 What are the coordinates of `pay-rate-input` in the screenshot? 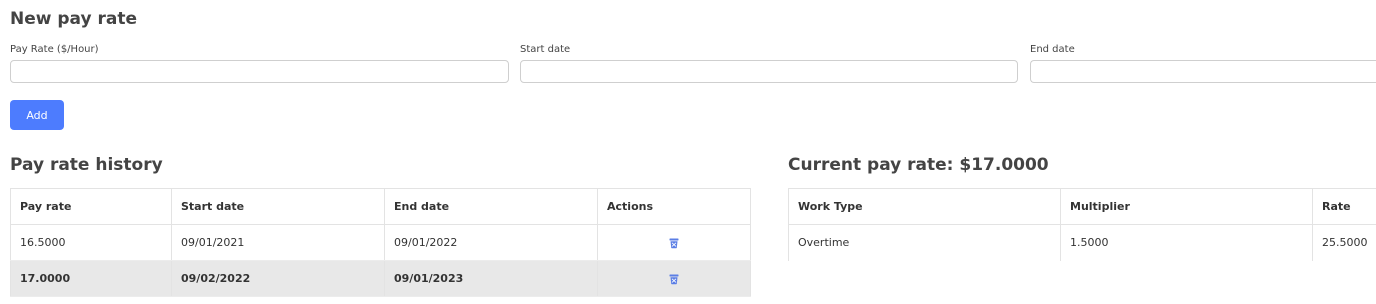 It's located at (259, 71).